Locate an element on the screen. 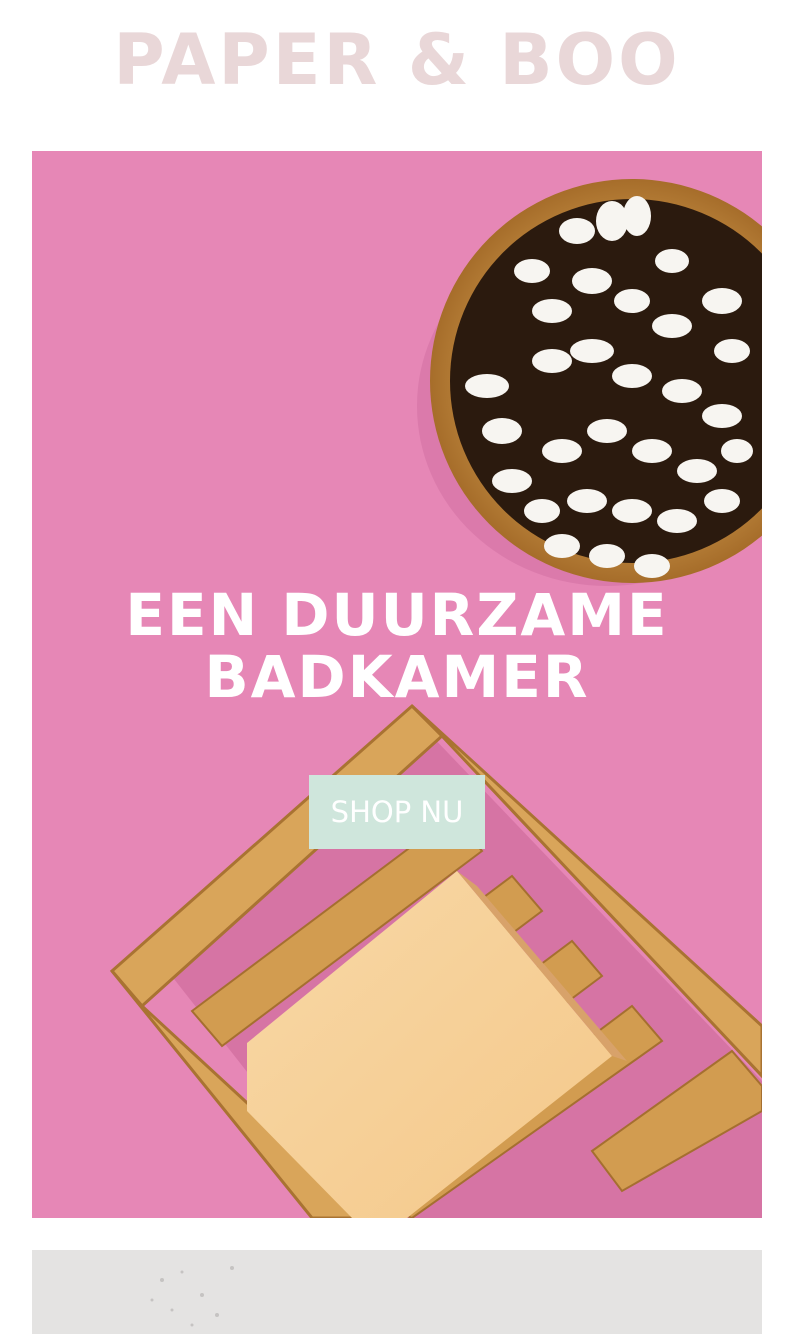 This screenshot has width=794, height=1334. second-tile-image is located at coordinates (397, 1292).